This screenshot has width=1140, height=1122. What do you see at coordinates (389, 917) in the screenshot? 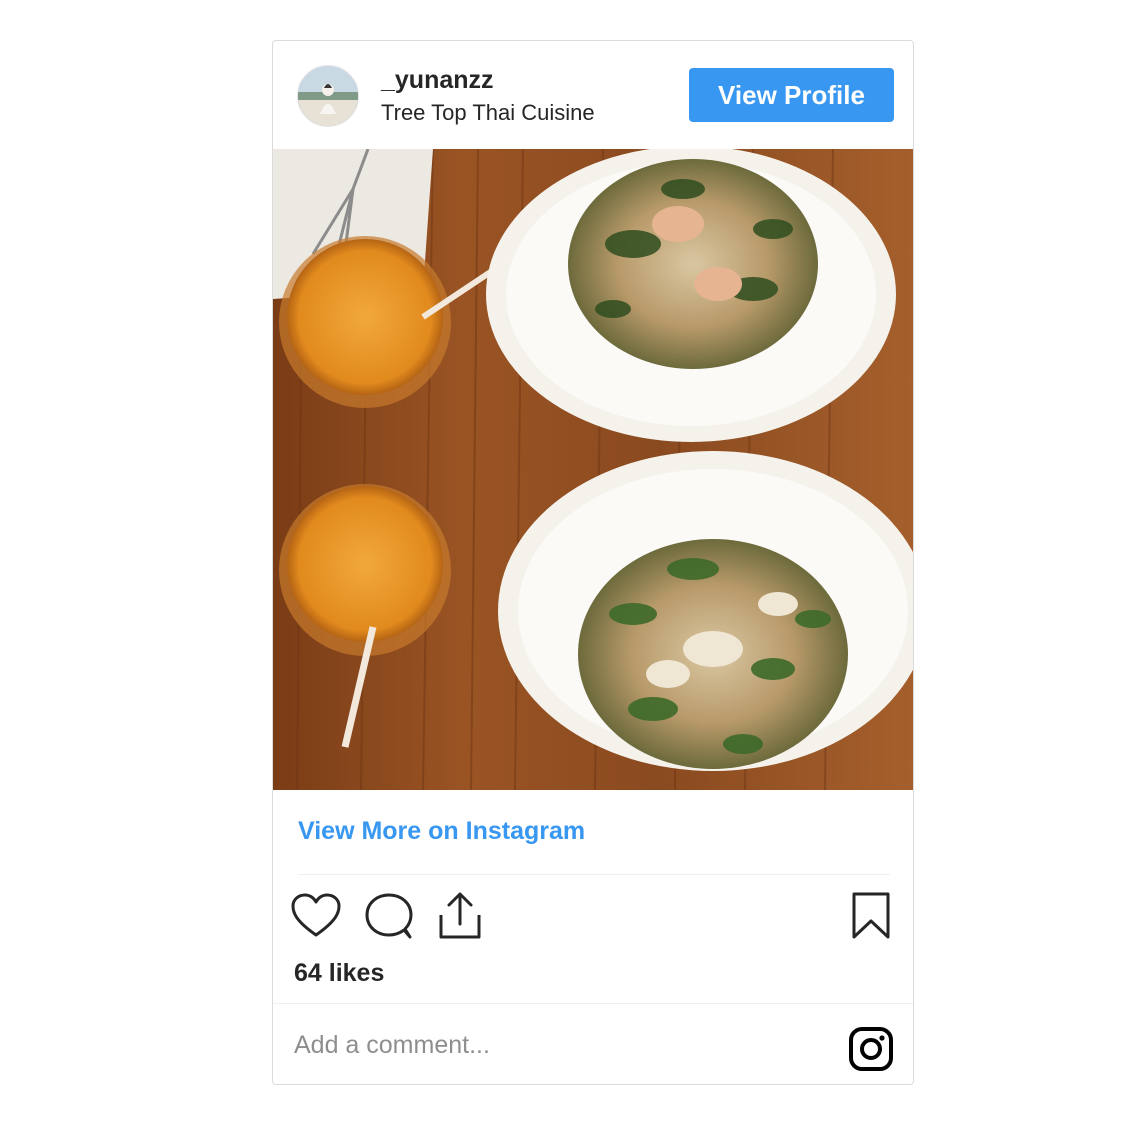
I see `speech-bubble-icon` at bounding box center [389, 917].